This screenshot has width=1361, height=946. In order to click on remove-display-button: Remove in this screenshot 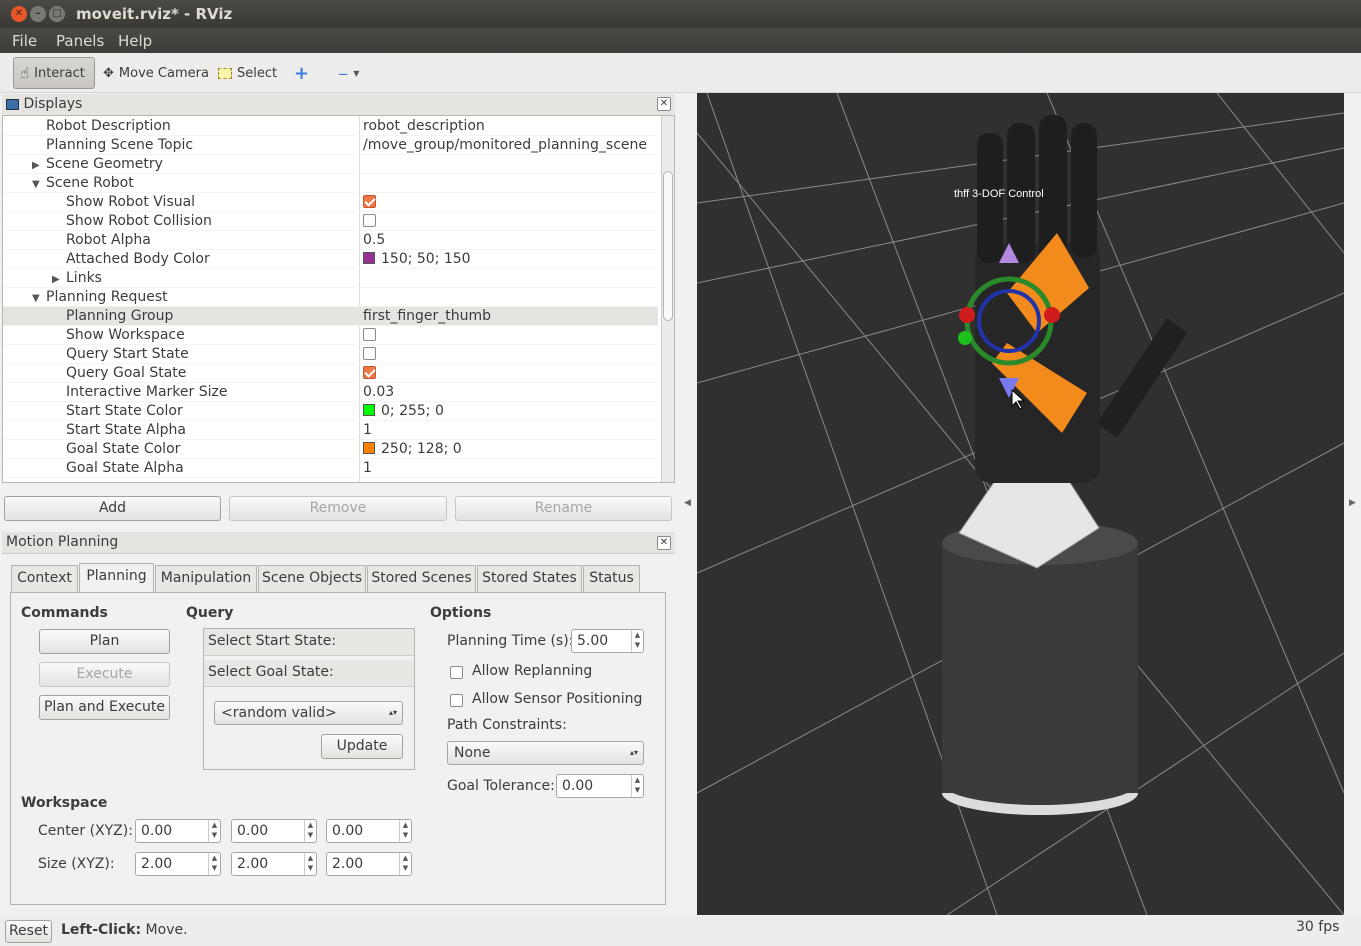, I will do `click(338, 508)`.